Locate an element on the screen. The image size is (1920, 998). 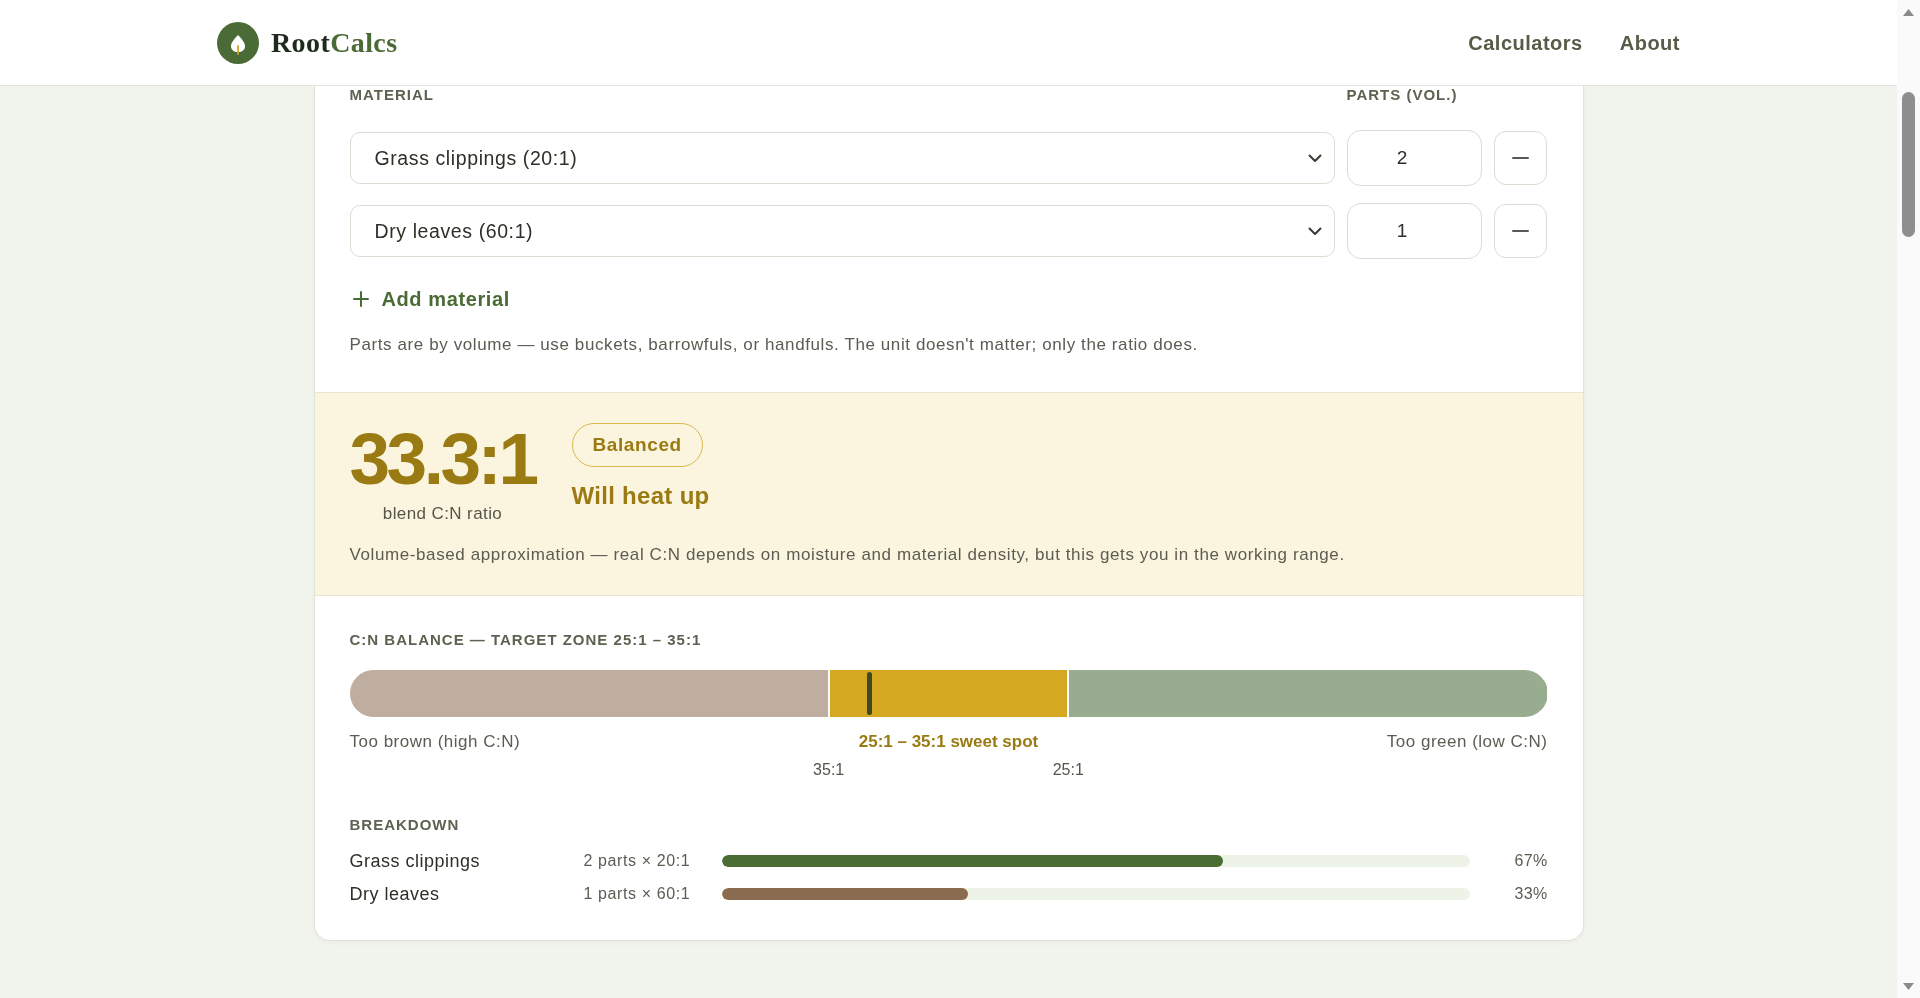
zone-label: Too green (low C:N) is located at coordinates (1467, 742).